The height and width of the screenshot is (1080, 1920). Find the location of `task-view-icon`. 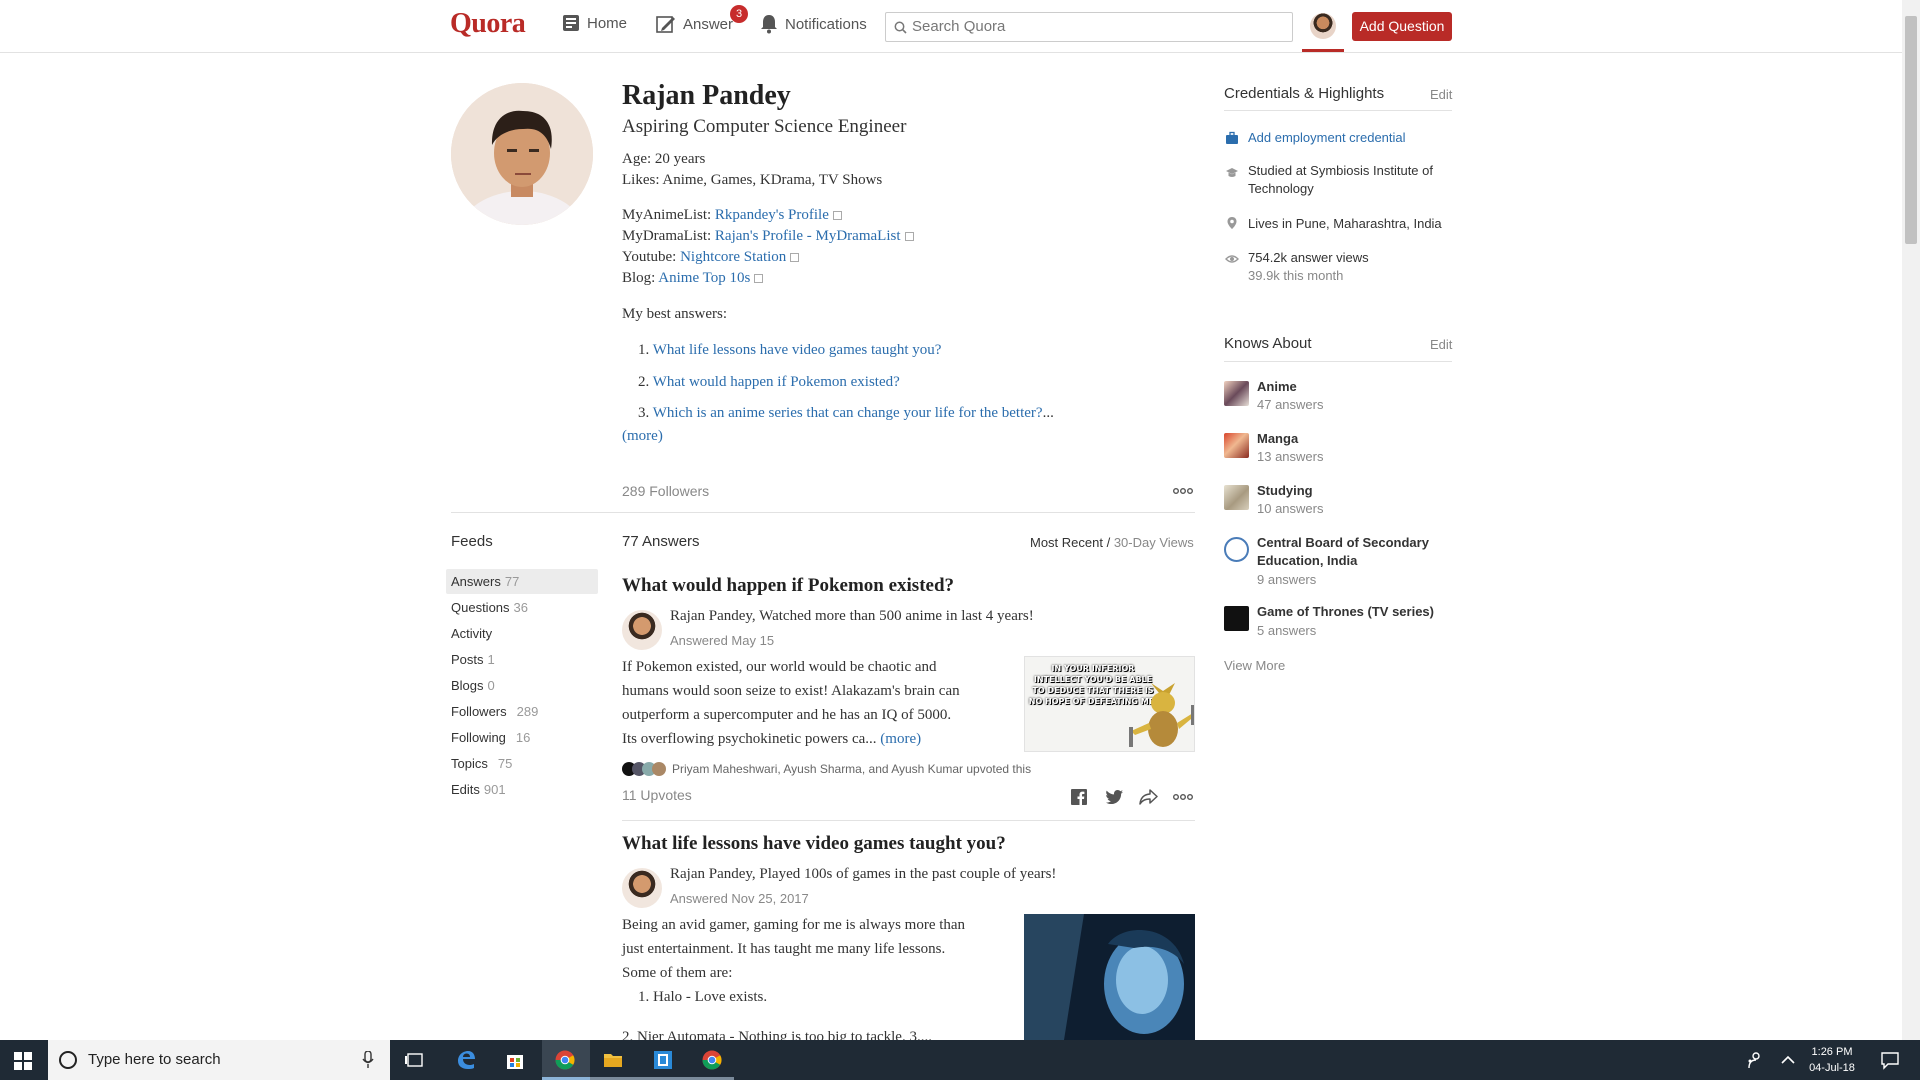

task-view-icon is located at coordinates (415, 1060).